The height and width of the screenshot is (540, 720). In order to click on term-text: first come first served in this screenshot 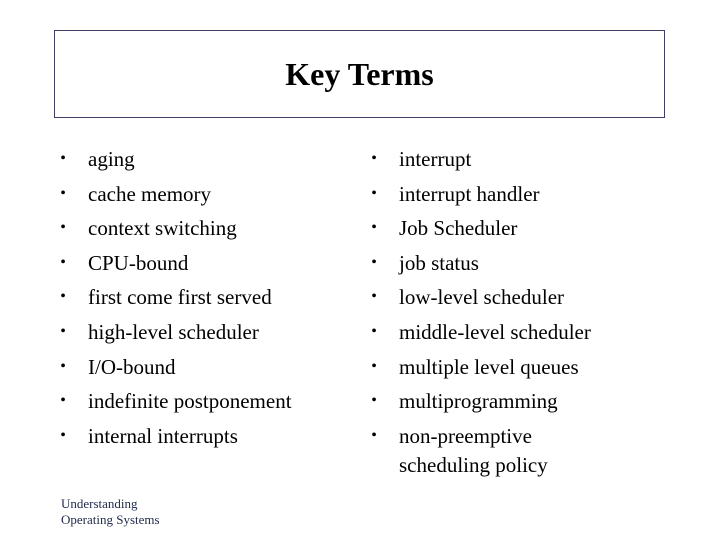, I will do `click(180, 297)`.